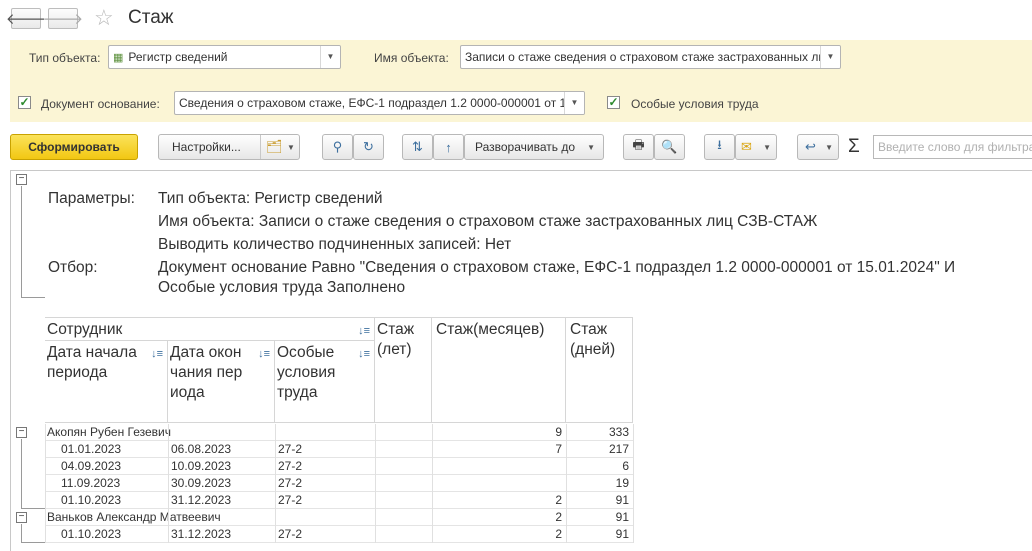  Describe the element at coordinates (134, 517) in the screenshot. I see `group-employee-name: Ваньков Александр Матвеевич` at that location.